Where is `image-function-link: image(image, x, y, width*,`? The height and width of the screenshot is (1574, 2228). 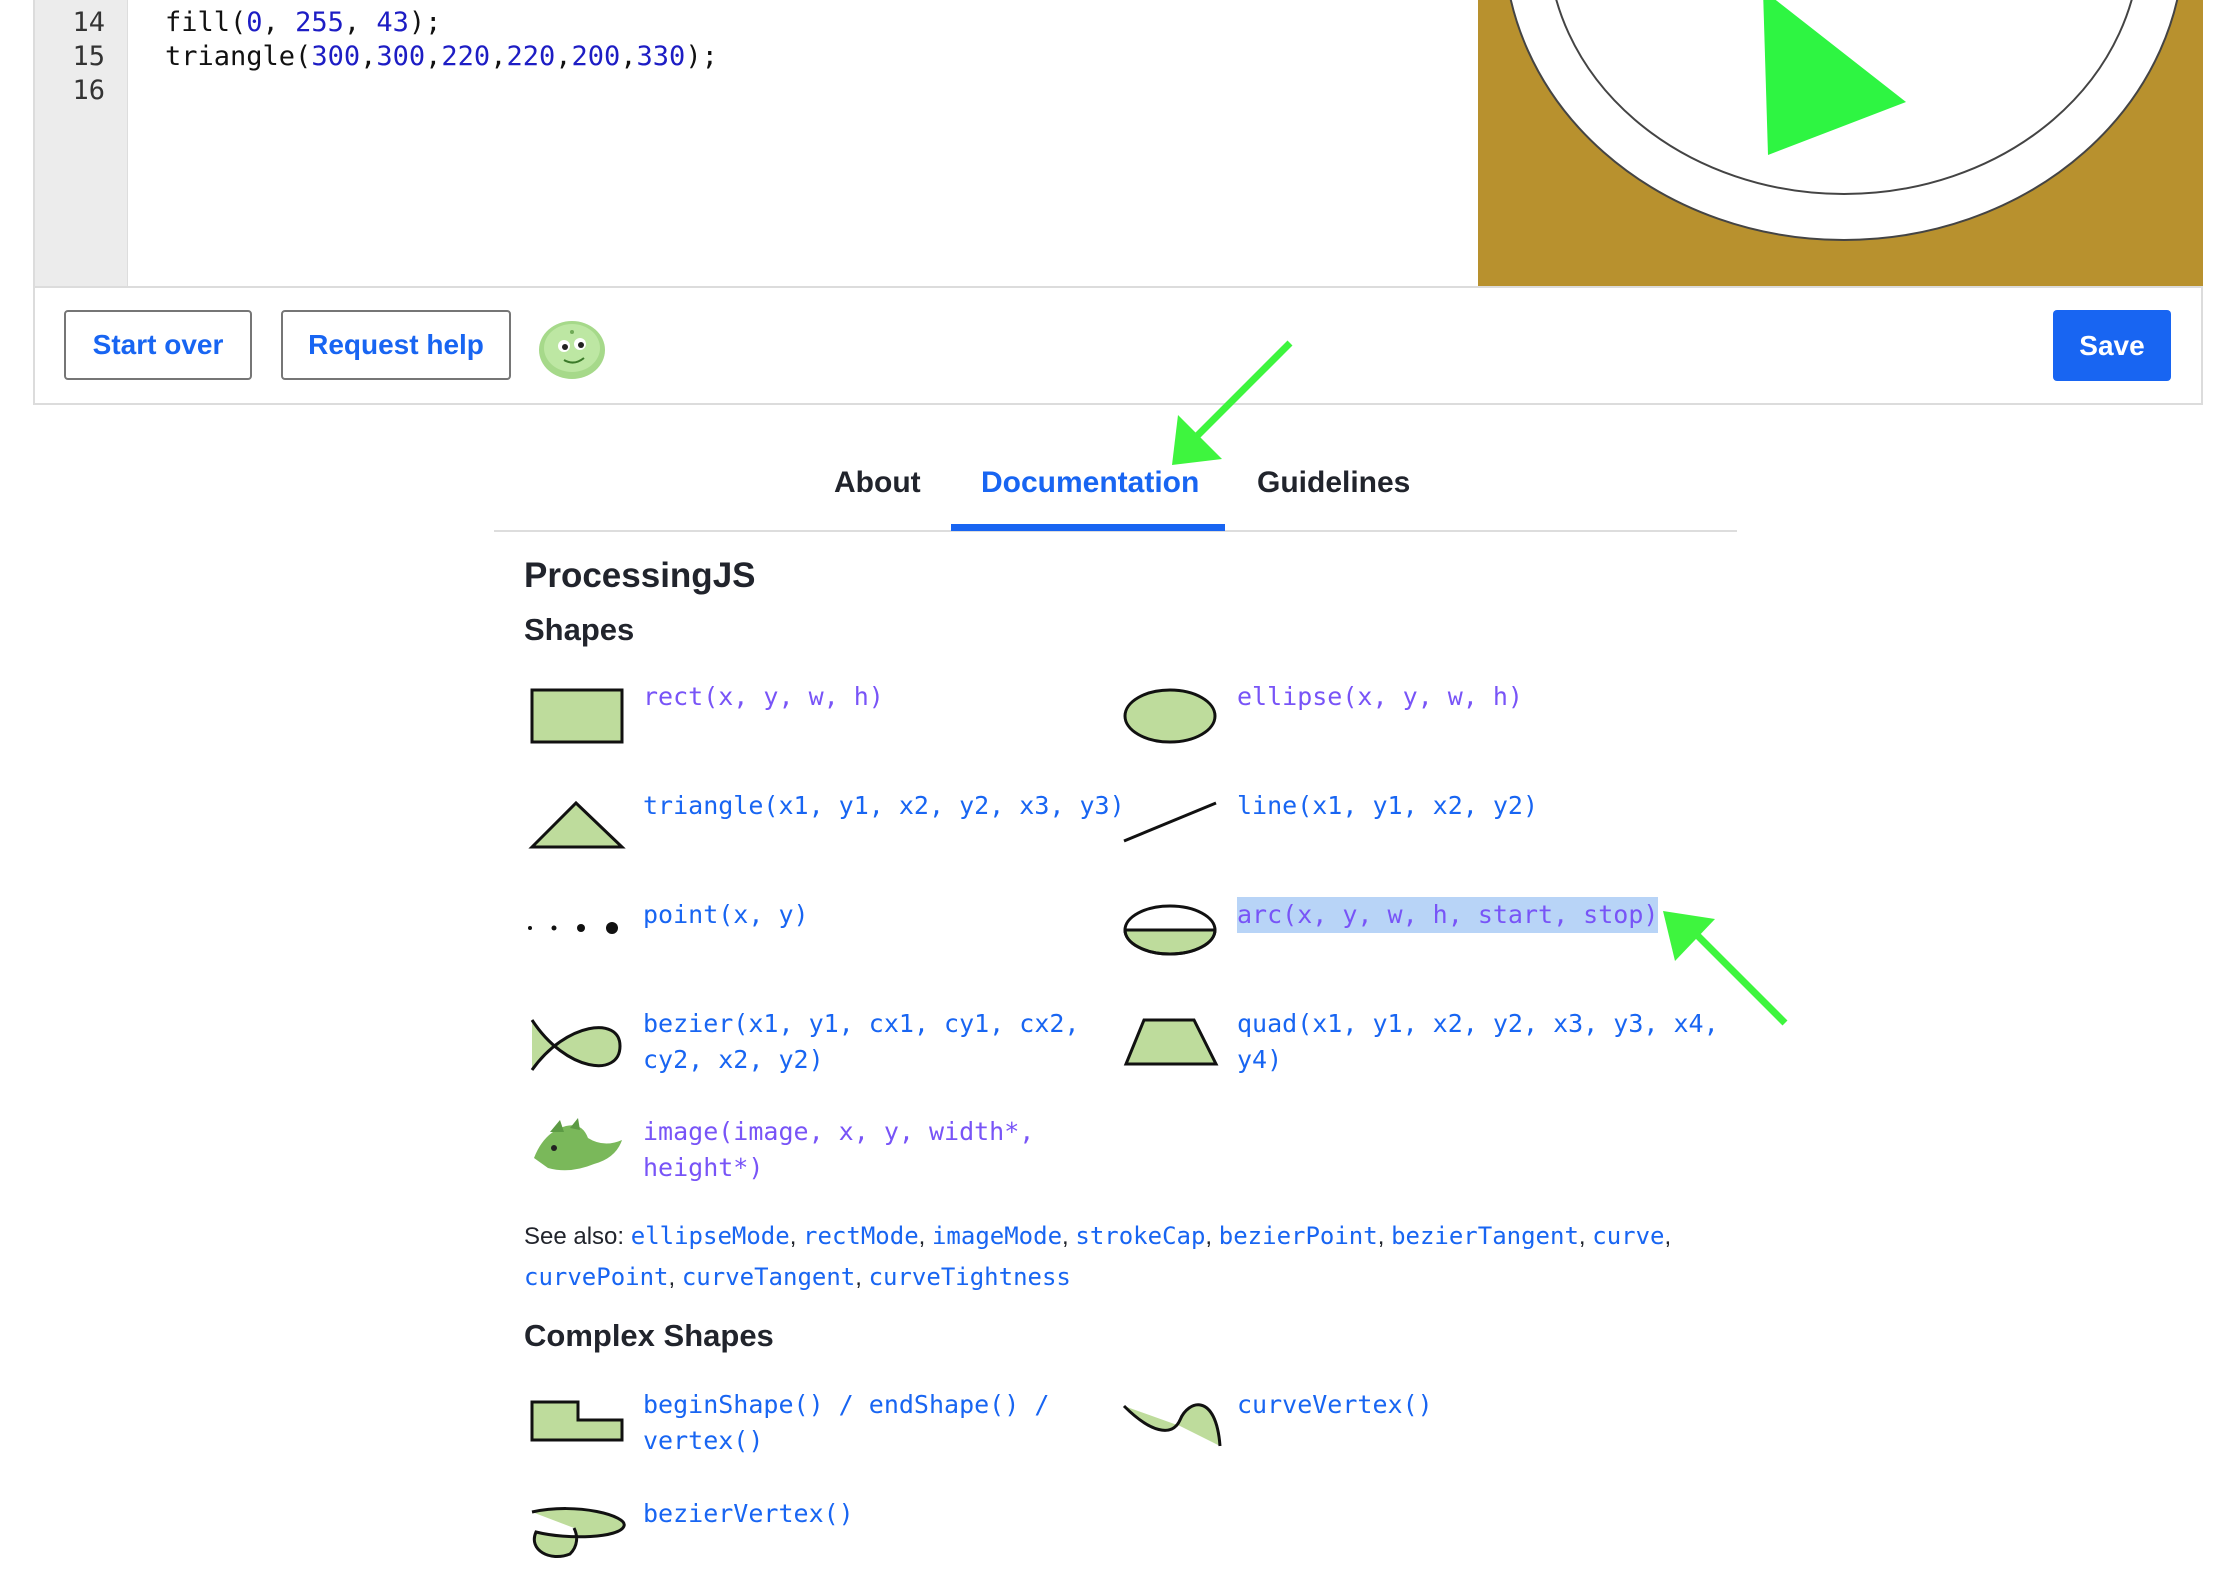 image-function-link: image(image, x, y, width*, is located at coordinates (838, 1132).